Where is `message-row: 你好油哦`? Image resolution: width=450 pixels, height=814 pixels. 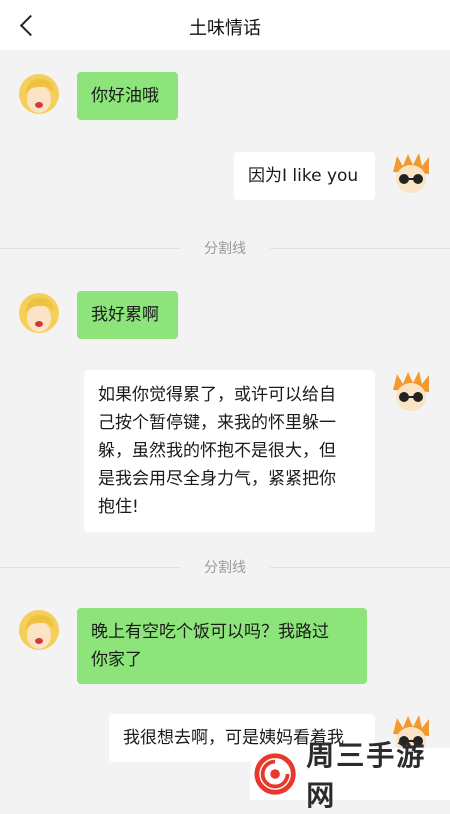 message-row: 你好油哦 is located at coordinates (225, 102).